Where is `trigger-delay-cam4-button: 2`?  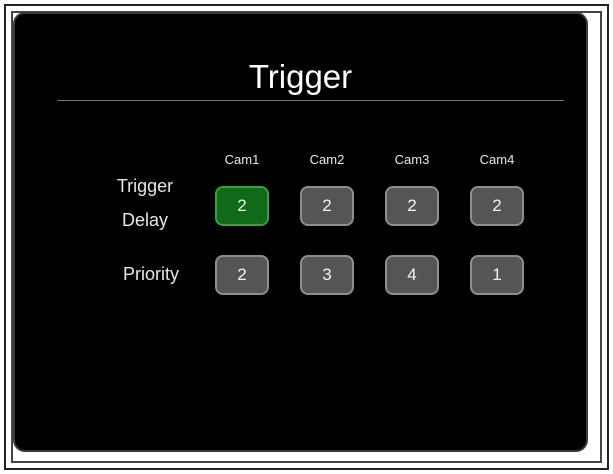 trigger-delay-cam4-button: 2 is located at coordinates (497, 206).